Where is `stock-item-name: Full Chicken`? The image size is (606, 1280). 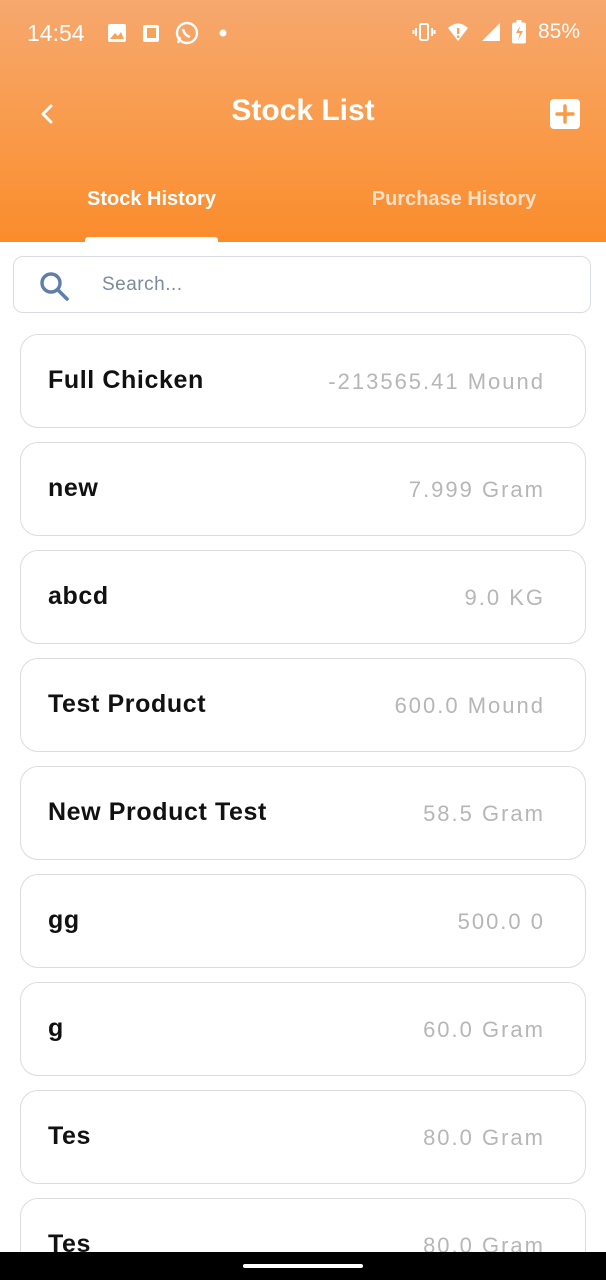
stock-item-name: Full Chicken is located at coordinates (126, 380).